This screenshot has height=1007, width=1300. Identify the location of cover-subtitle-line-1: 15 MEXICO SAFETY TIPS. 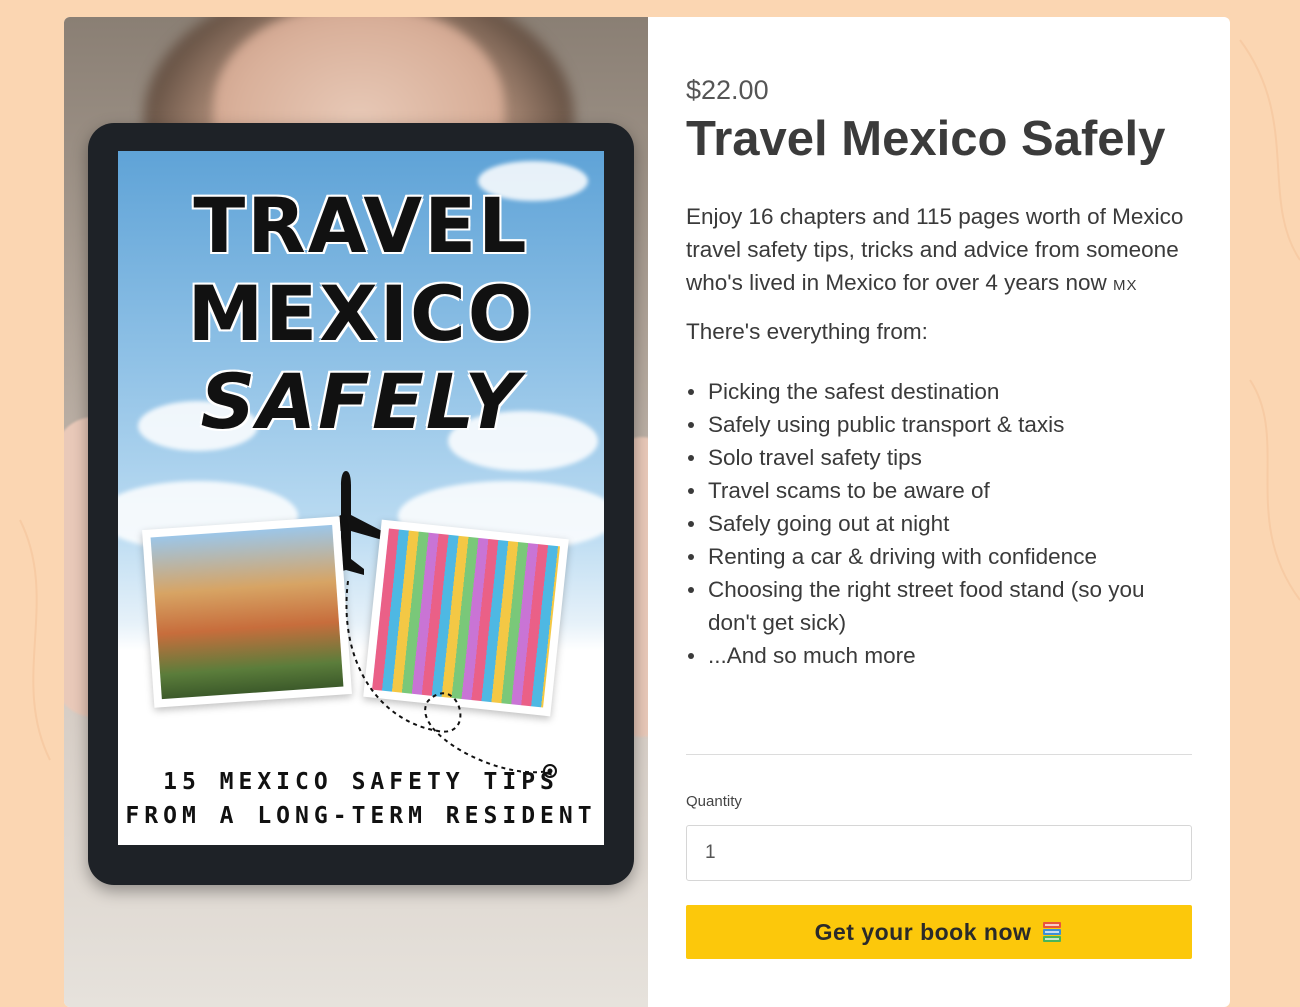
(361, 782).